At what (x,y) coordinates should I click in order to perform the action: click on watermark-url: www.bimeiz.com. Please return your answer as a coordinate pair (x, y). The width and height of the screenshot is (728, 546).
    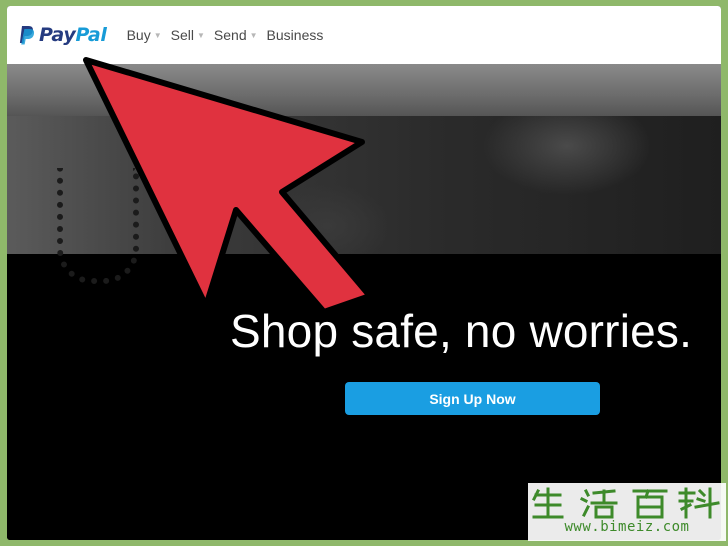
    Looking at the image, I should click on (627, 527).